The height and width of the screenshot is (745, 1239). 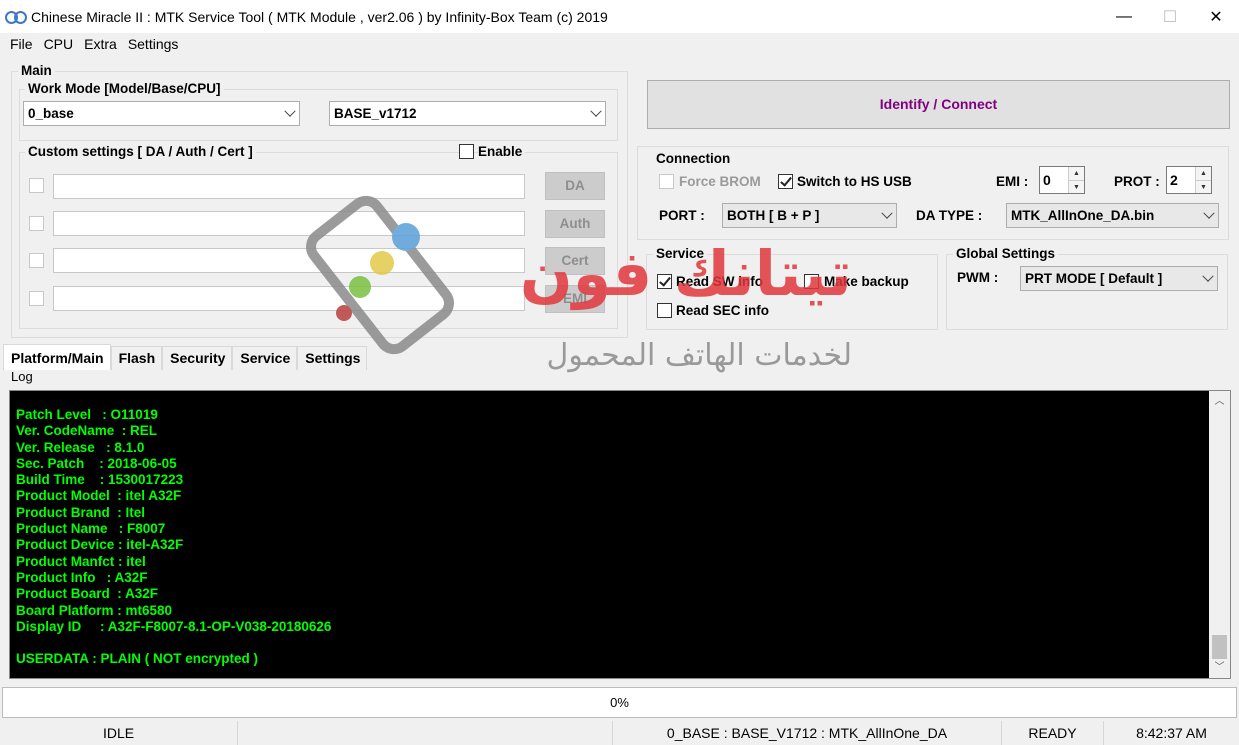 I want to click on identify-connect-button: Identify / Connect, so click(x=938, y=104).